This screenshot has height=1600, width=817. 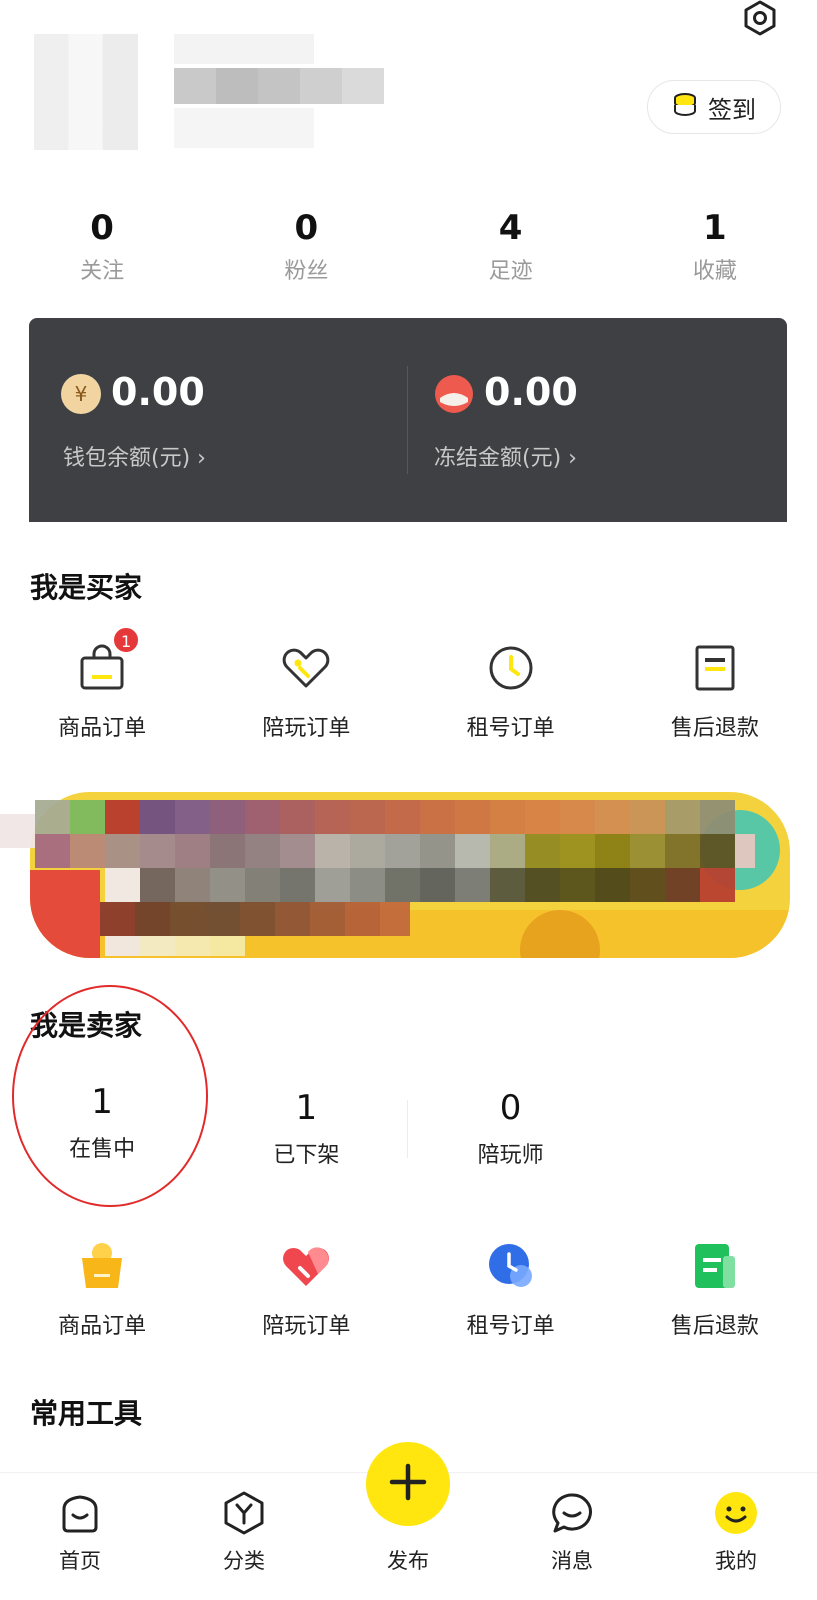 I want to click on stat-footprint: 4 足迹, so click(x=511, y=250).